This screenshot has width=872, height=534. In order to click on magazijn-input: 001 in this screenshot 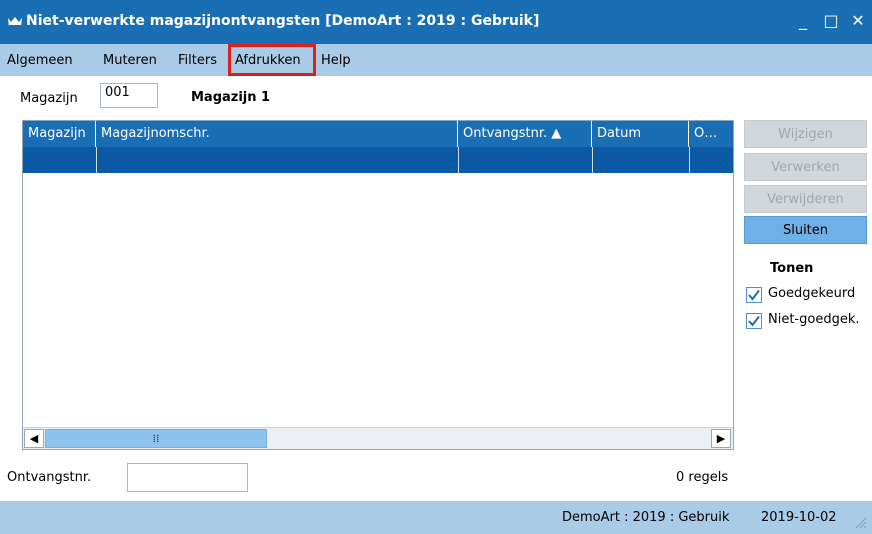, I will do `click(129, 95)`.